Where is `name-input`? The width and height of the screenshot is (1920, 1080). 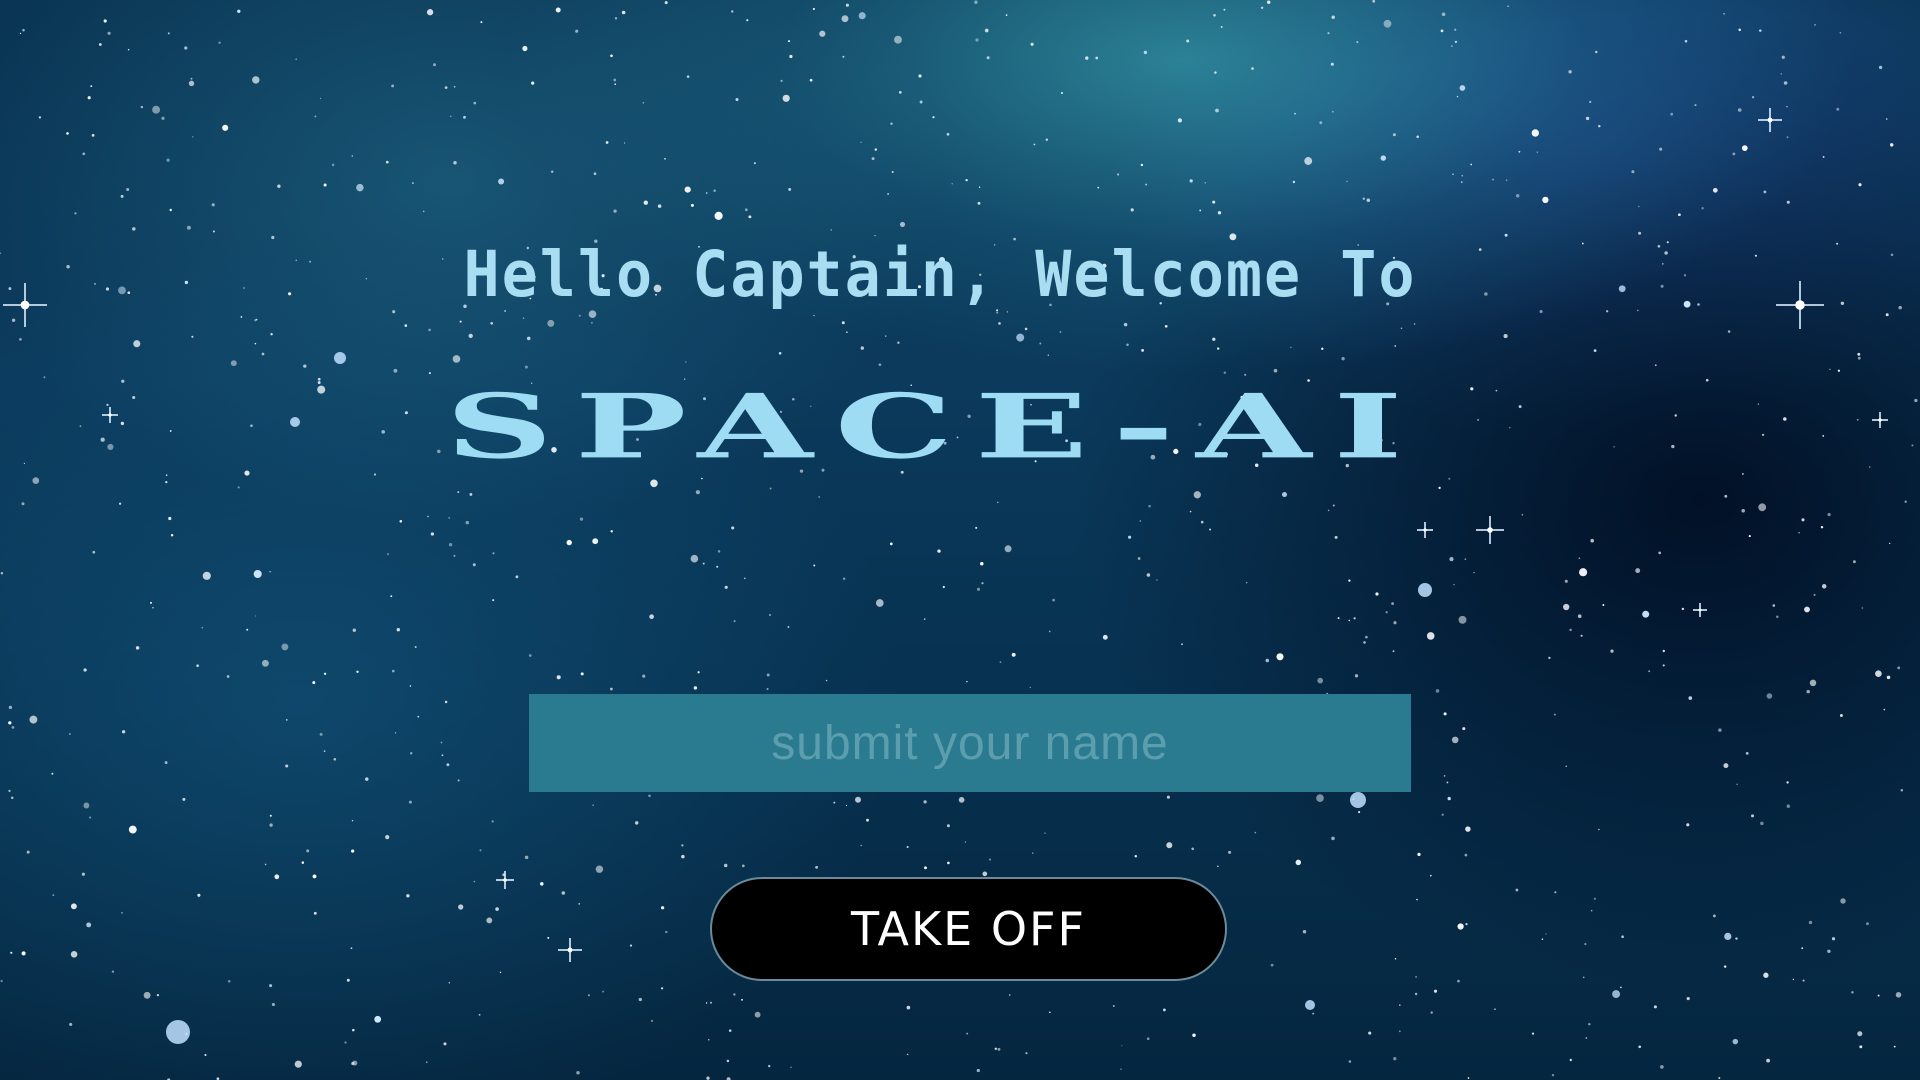 name-input is located at coordinates (970, 743).